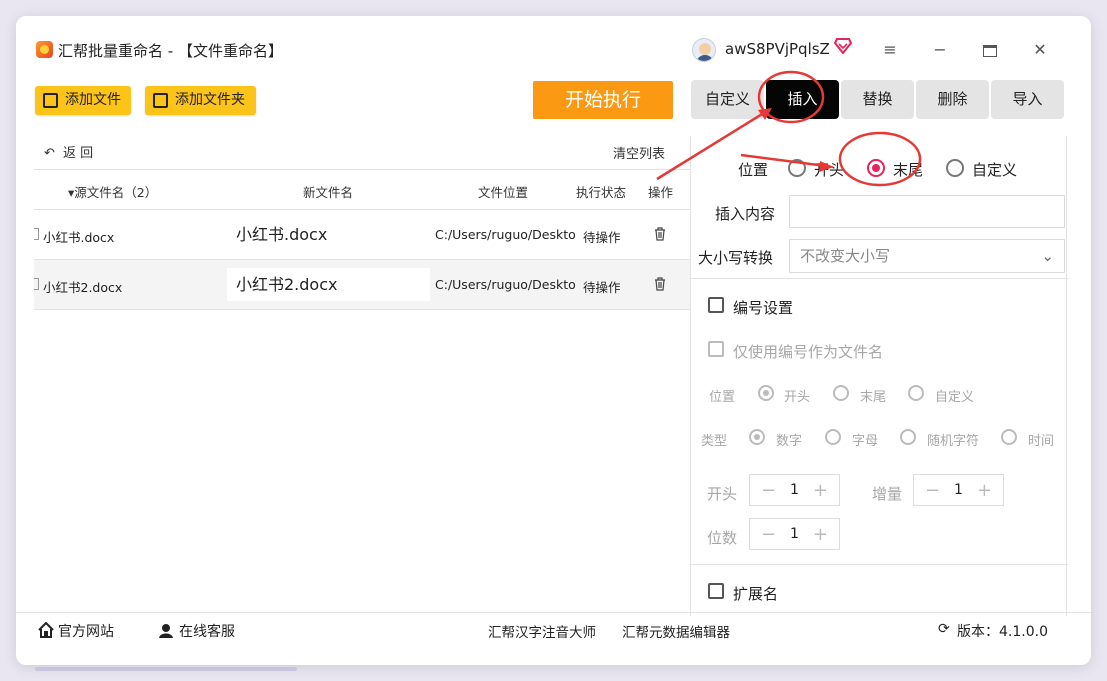  I want to click on radio-type-random, so click(908, 437).